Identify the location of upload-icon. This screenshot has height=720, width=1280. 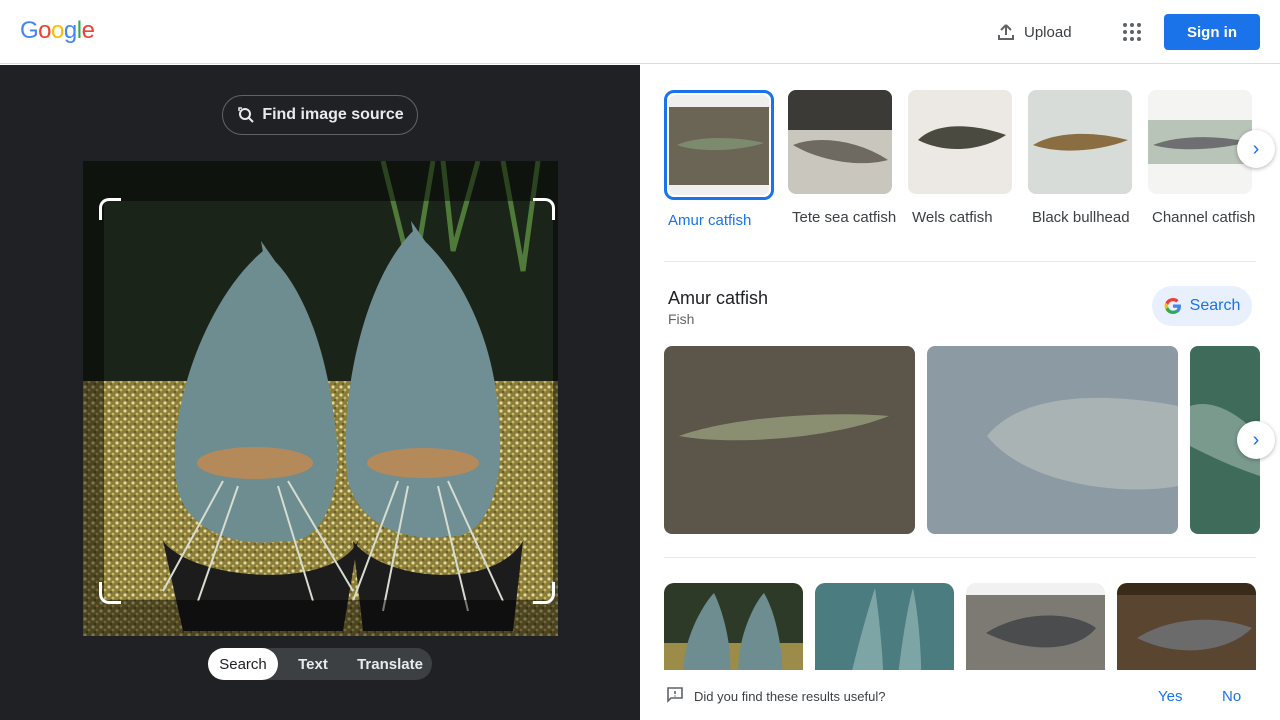
(1006, 32).